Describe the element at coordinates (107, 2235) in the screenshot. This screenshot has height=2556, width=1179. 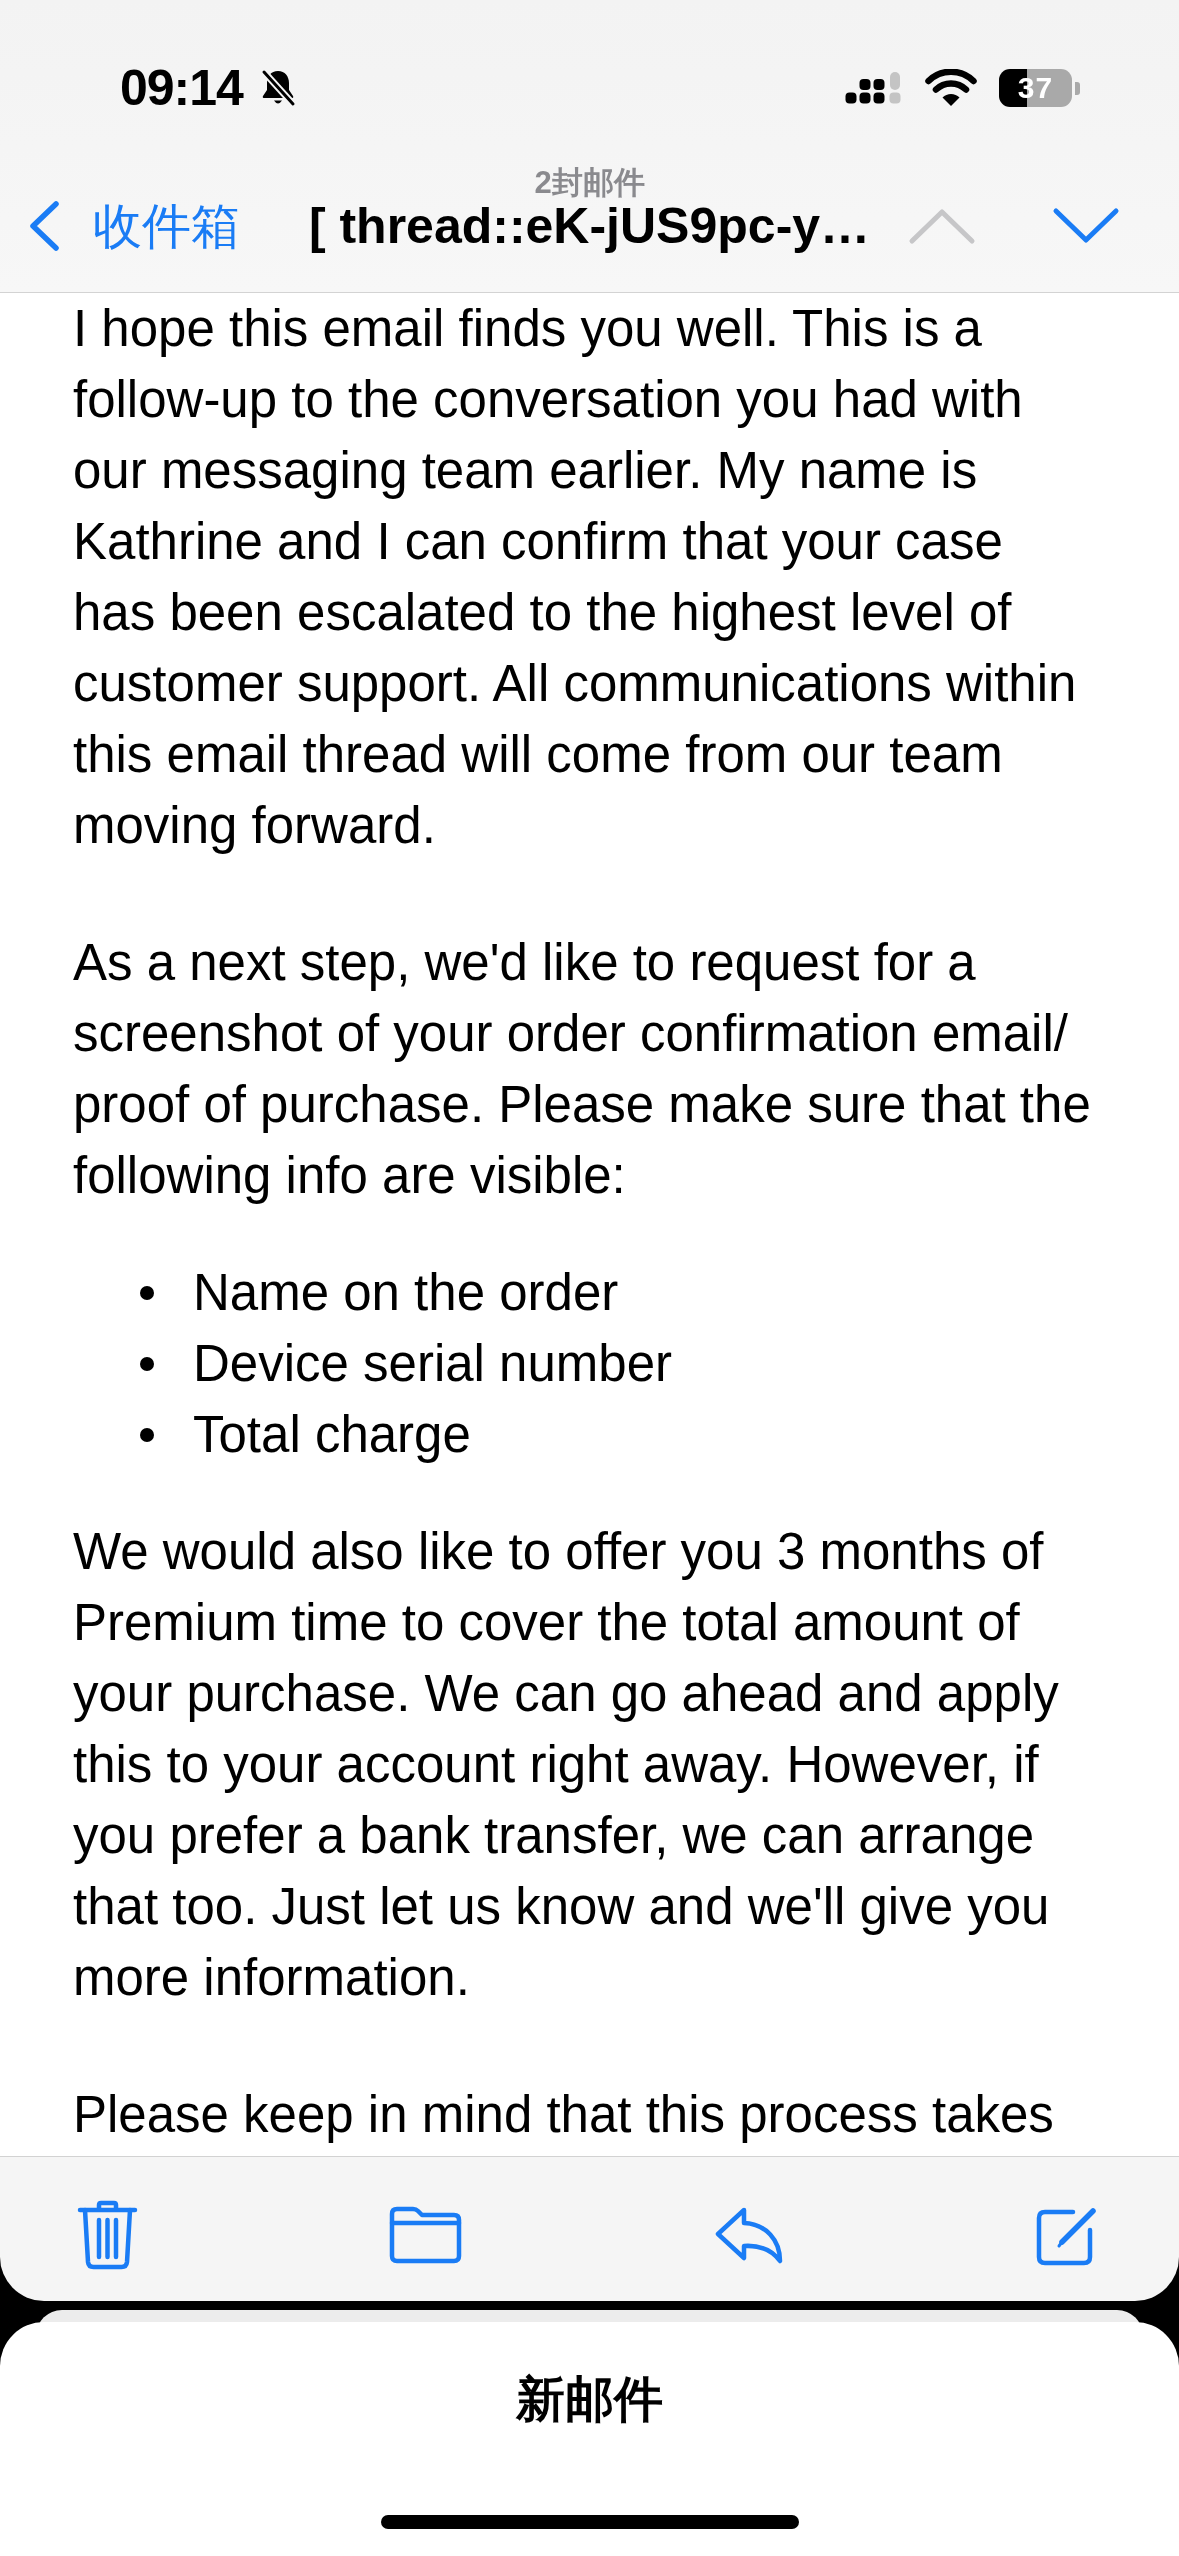
I see `trash-icon` at that location.